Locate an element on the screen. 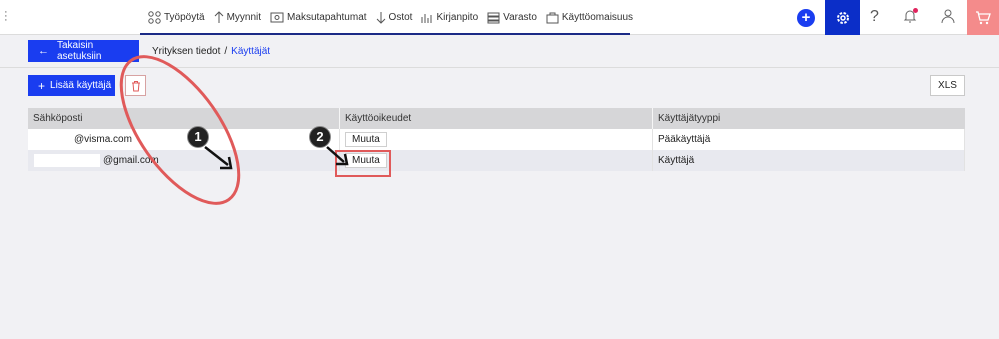 The height and width of the screenshot is (339, 999). annotation-overlay is located at coordinates (234, 130).